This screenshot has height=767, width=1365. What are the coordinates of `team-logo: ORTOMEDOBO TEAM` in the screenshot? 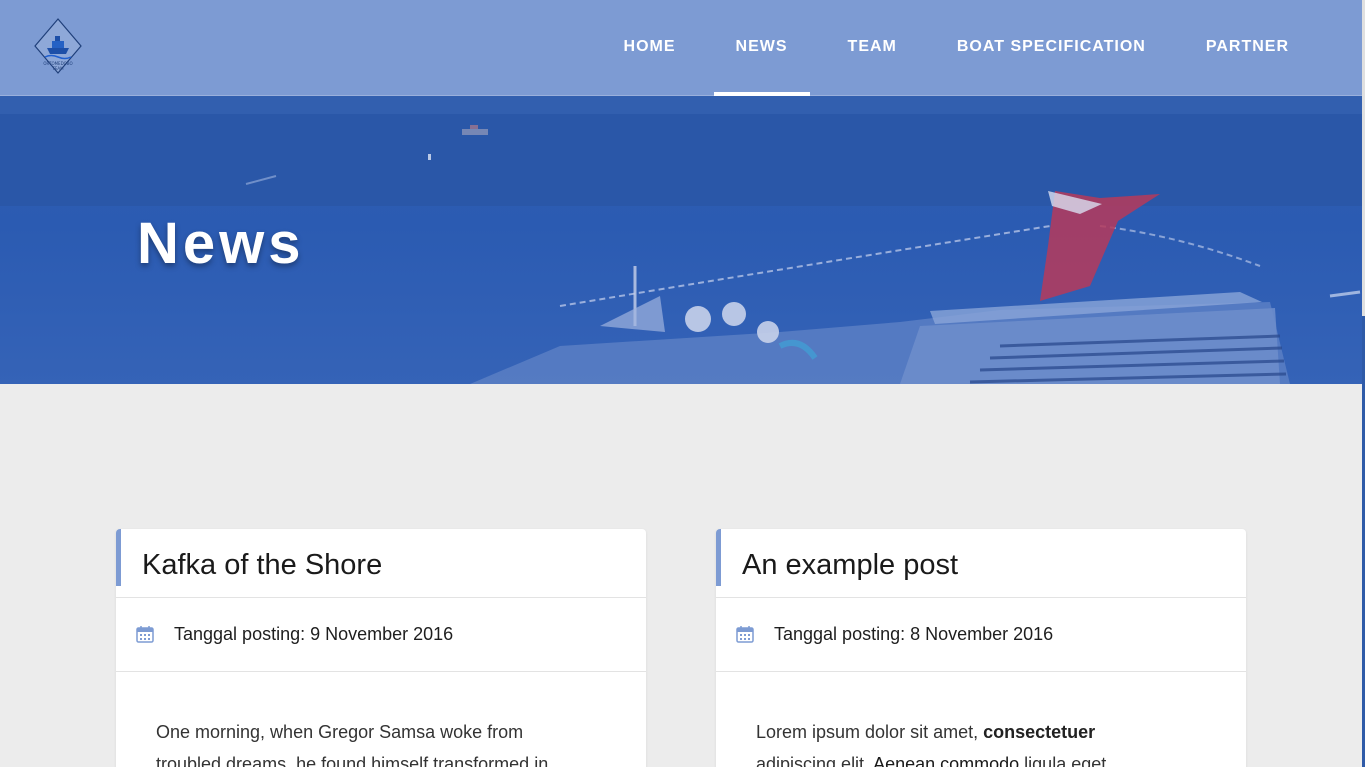 It's located at (58, 47).